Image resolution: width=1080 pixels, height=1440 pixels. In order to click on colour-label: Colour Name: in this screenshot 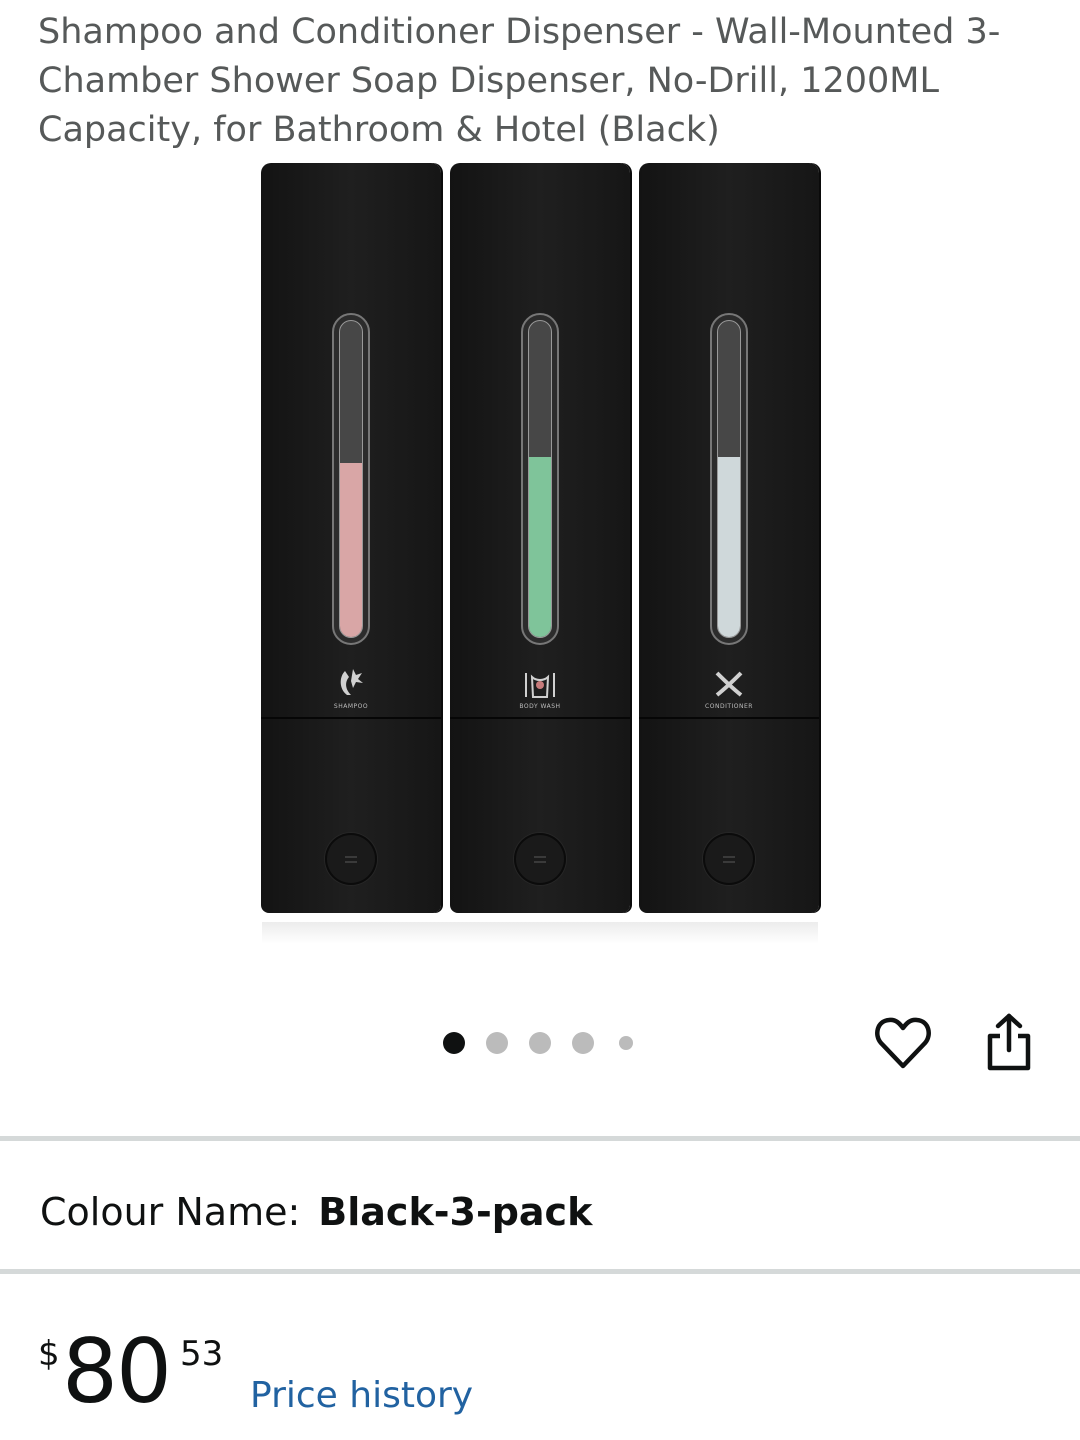, I will do `click(170, 1212)`.